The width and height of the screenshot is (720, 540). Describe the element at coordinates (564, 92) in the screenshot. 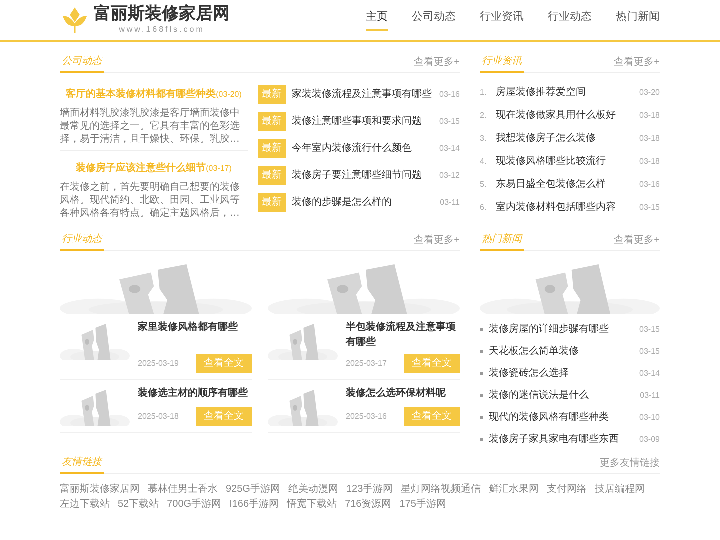

I see `article-link: 房屋装修推荐爱空间` at that location.